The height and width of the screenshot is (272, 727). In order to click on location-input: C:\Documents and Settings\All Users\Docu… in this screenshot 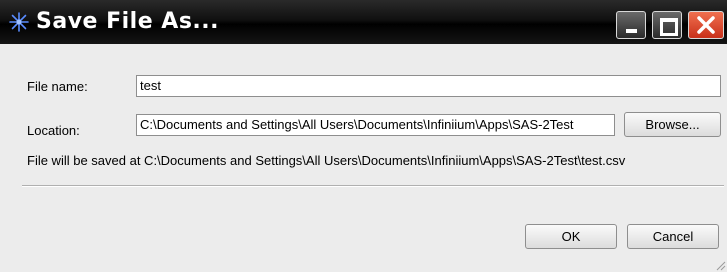, I will do `click(375, 125)`.